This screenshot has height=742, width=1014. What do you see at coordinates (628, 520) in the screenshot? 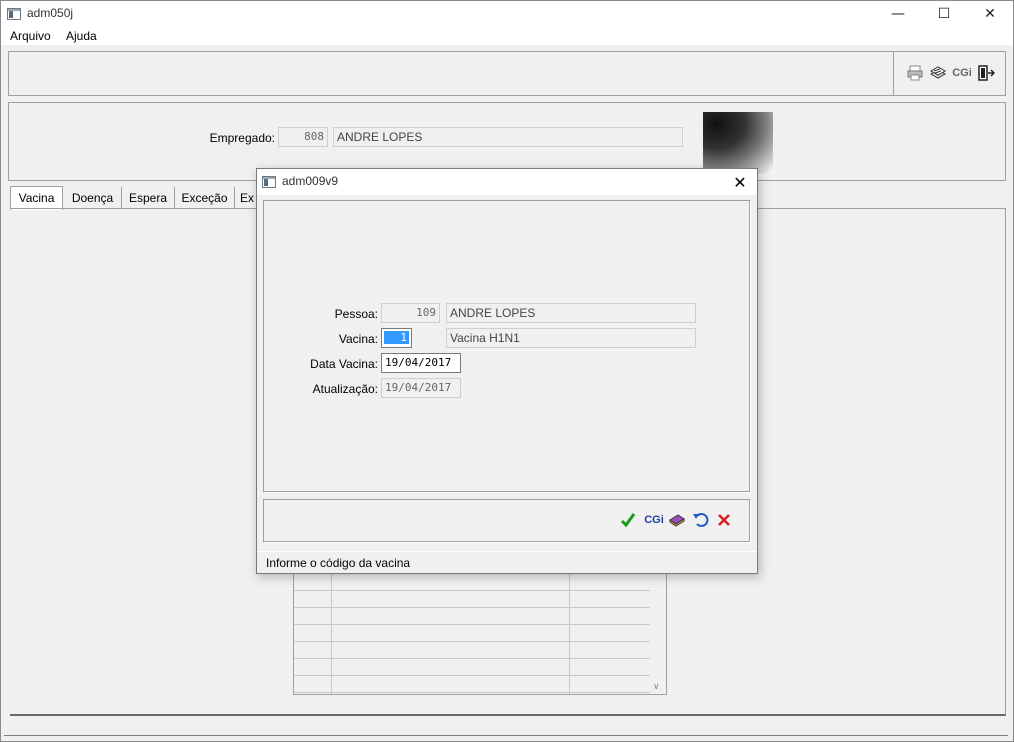
I see `confirm-check-icon` at bounding box center [628, 520].